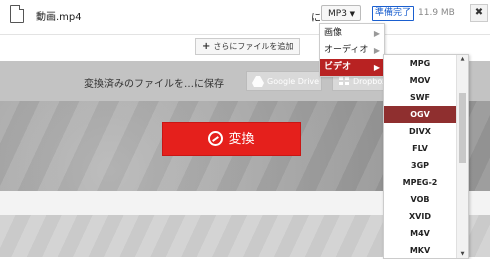  I want to click on format-option: MKV, so click(420, 250).